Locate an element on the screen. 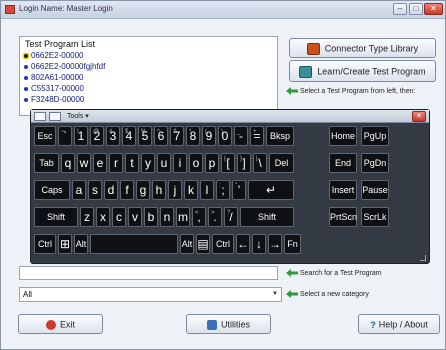  key-label: i is located at coordinates (180, 163).